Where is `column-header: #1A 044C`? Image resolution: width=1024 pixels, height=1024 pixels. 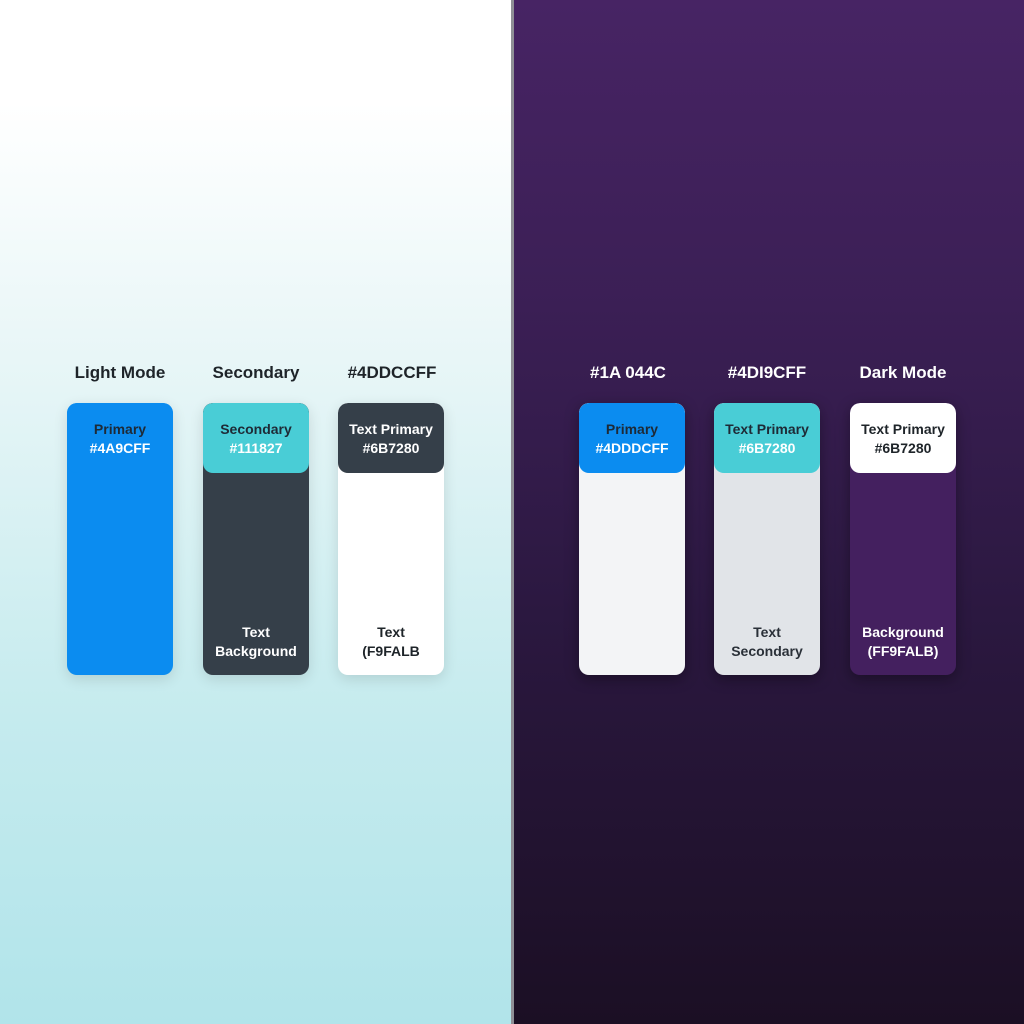 column-header: #1A 044C is located at coordinates (628, 372).